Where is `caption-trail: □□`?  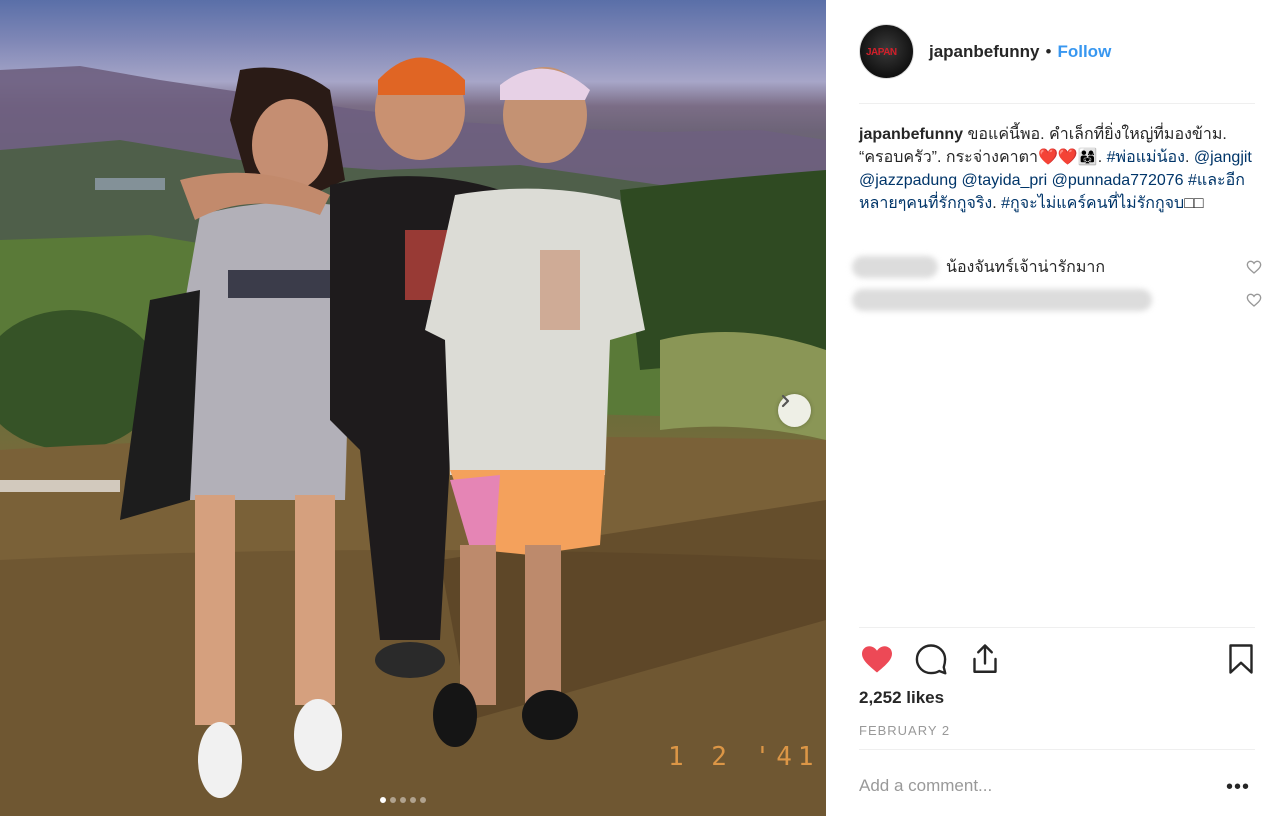 caption-trail: □□ is located at coordinates (1194, 203).